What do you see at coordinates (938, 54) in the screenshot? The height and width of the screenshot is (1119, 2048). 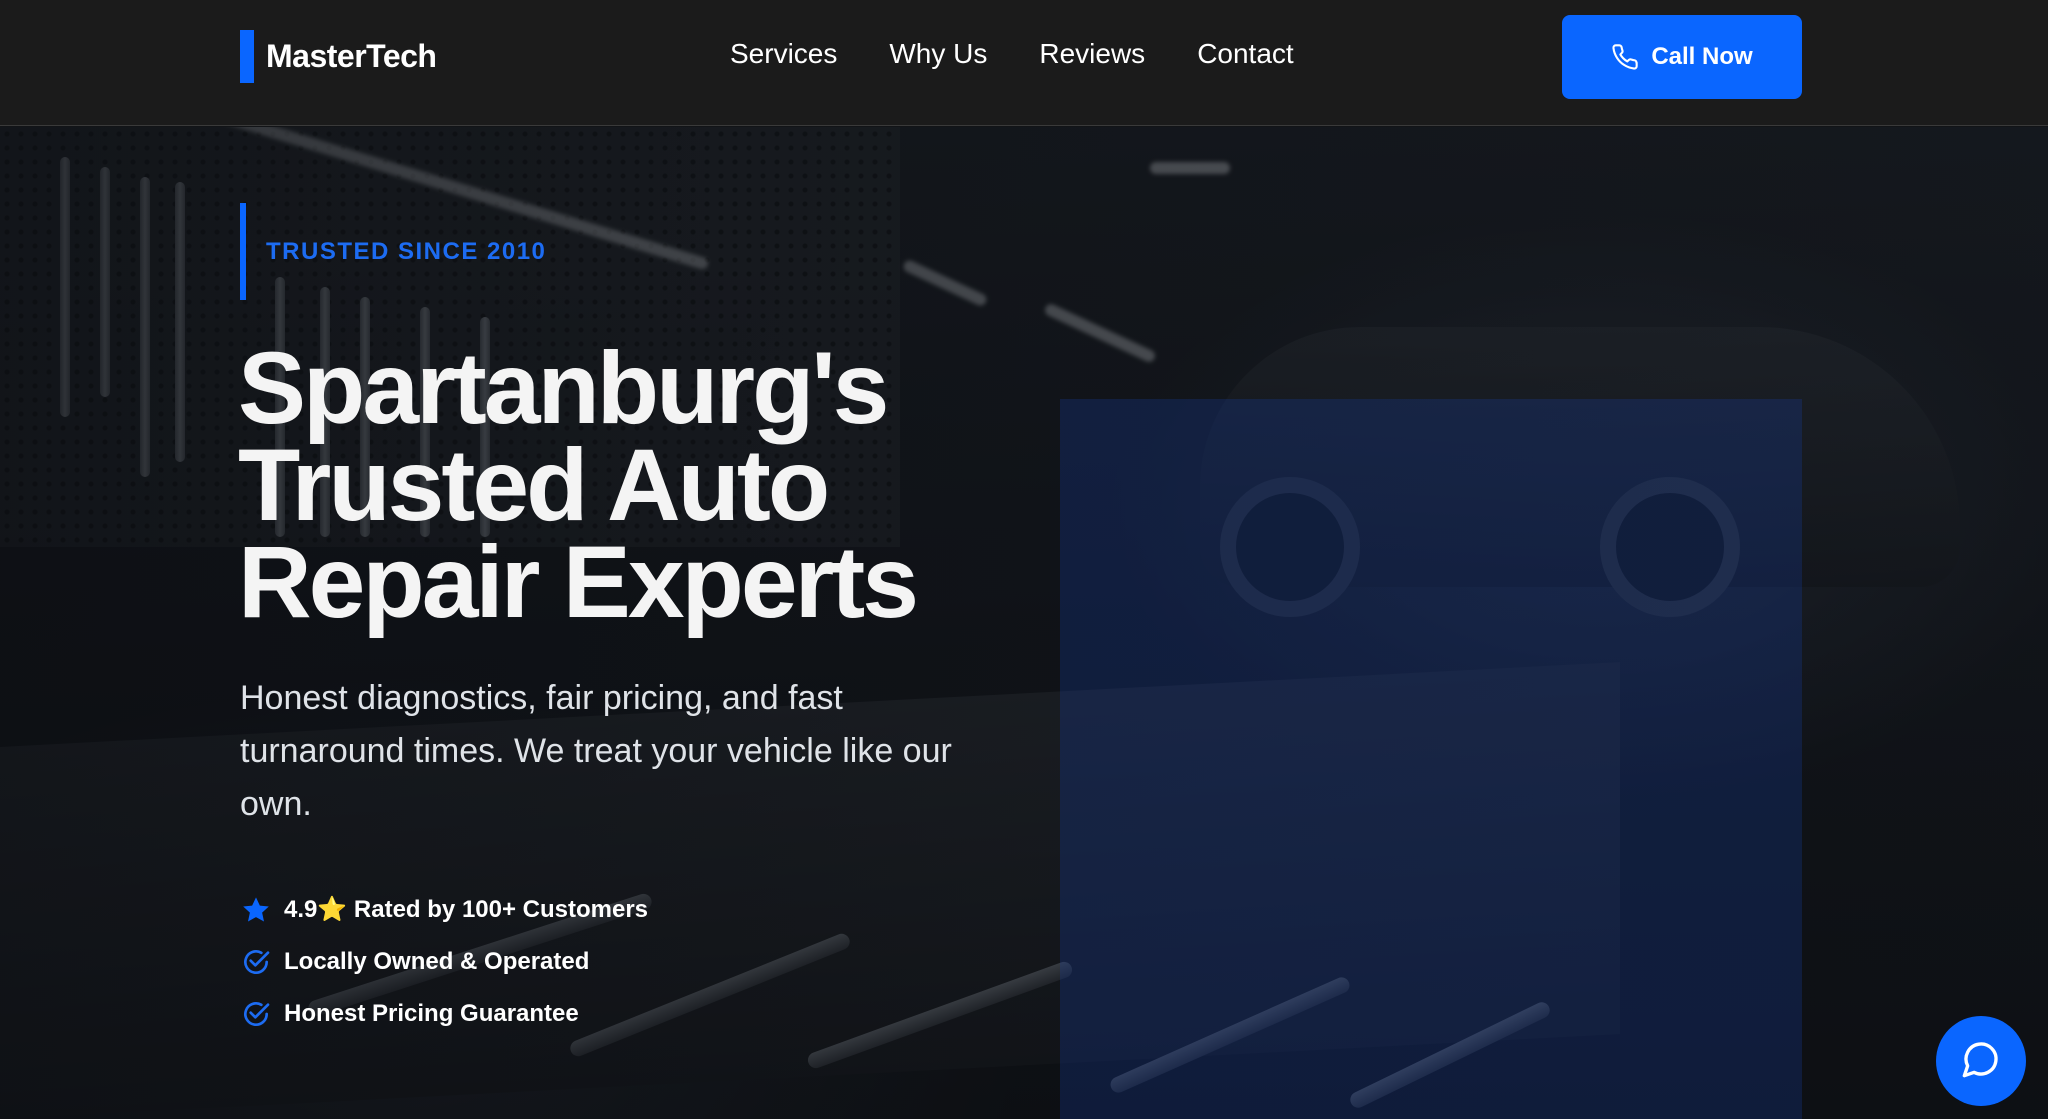 I see `nav-link-why-us: Why Us` at bounding box center [938, 54].